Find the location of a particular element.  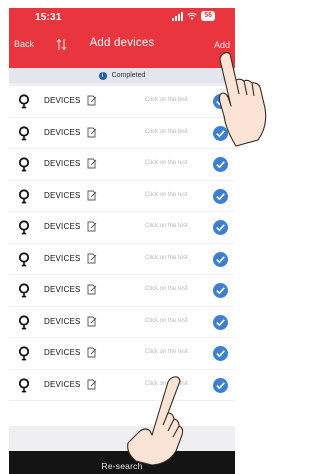

page-title: Add devices is located at coordinates (122, 43).